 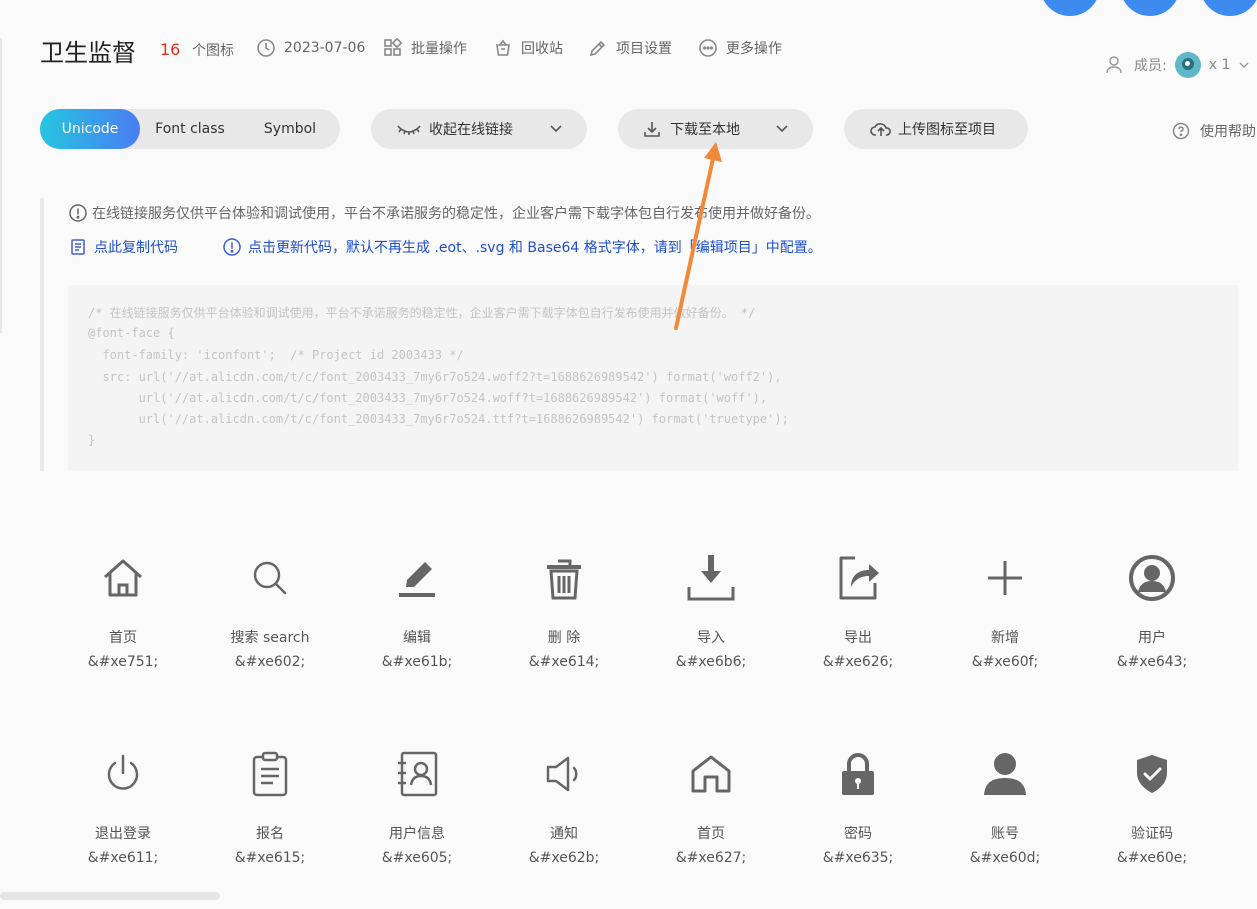 I want to click on contact-card-icon, so click(x=417, y=774).